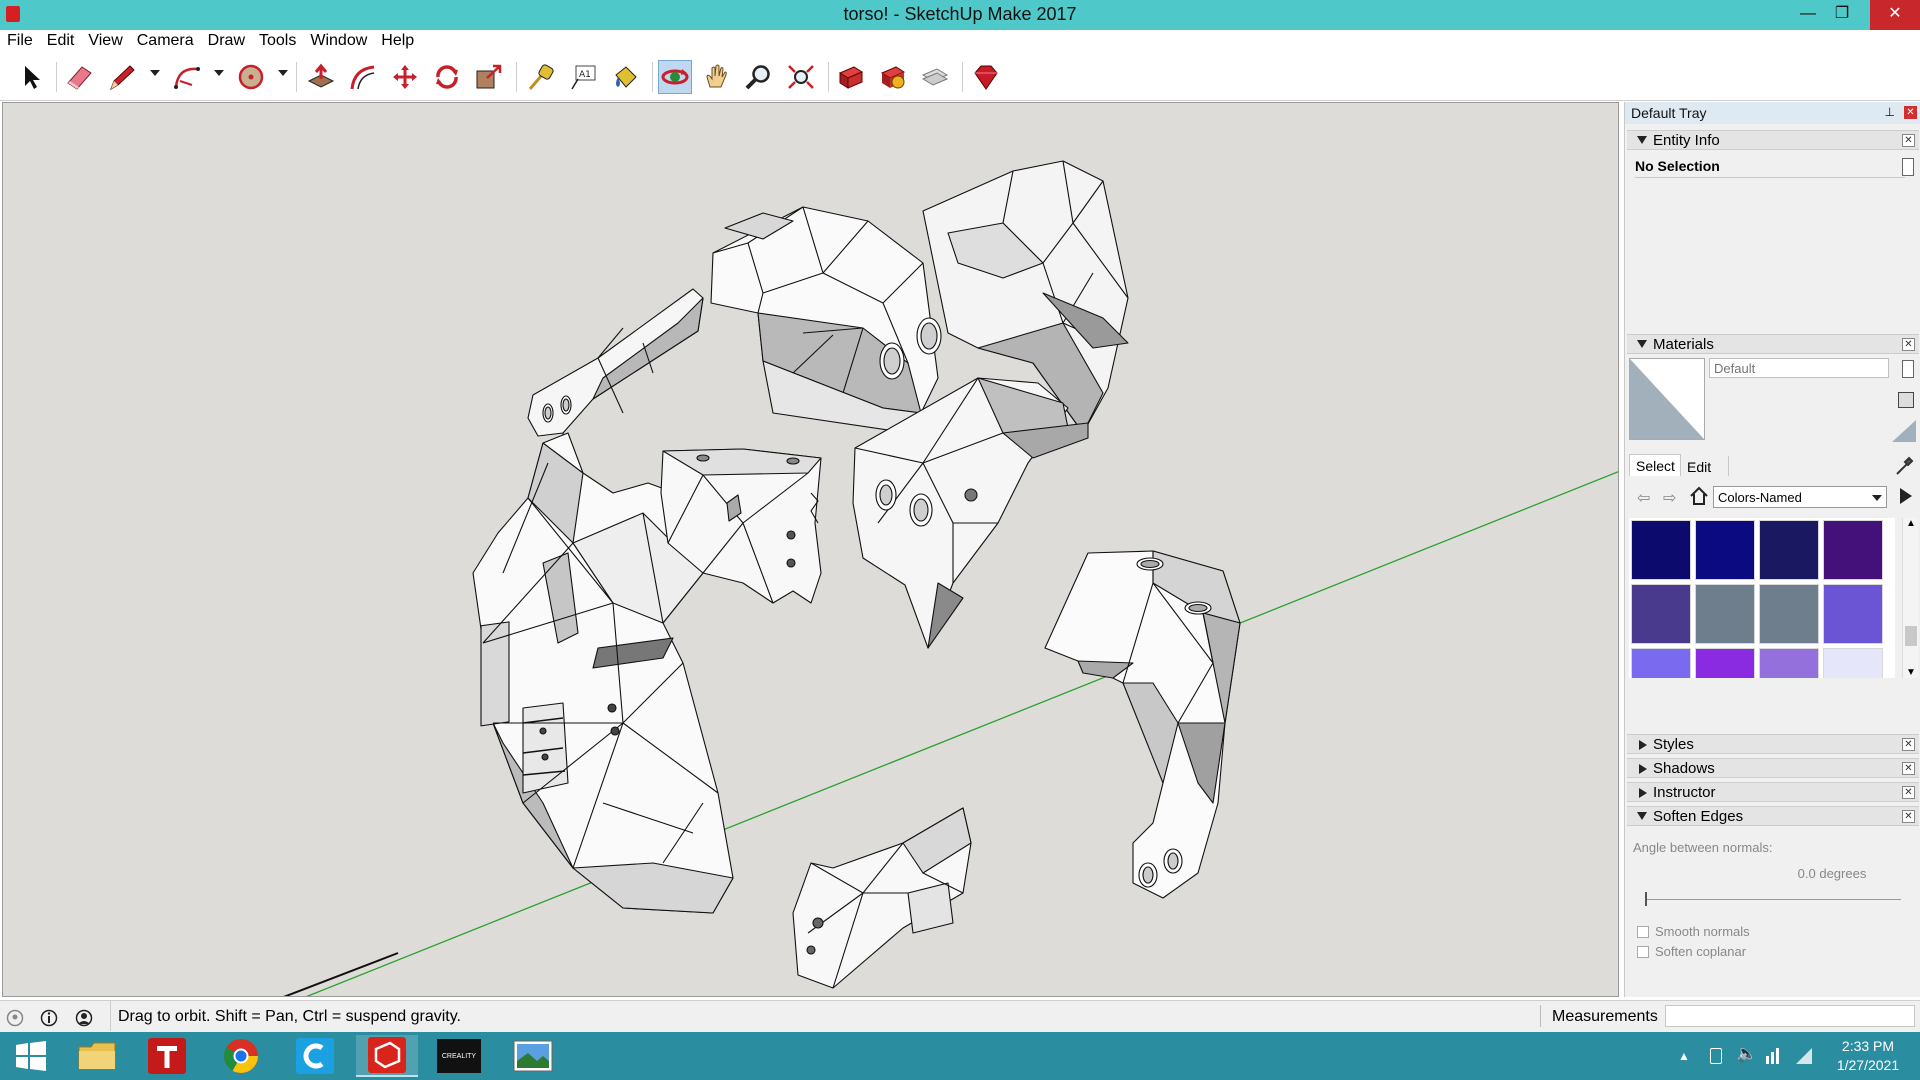 This screenshot has height=1080, width=1920. What do you see at coordinates (1684, 1056) in the screenshot?
I see `show-hidden-icons-icon: ▲` at bounding box center [1684, 1056].